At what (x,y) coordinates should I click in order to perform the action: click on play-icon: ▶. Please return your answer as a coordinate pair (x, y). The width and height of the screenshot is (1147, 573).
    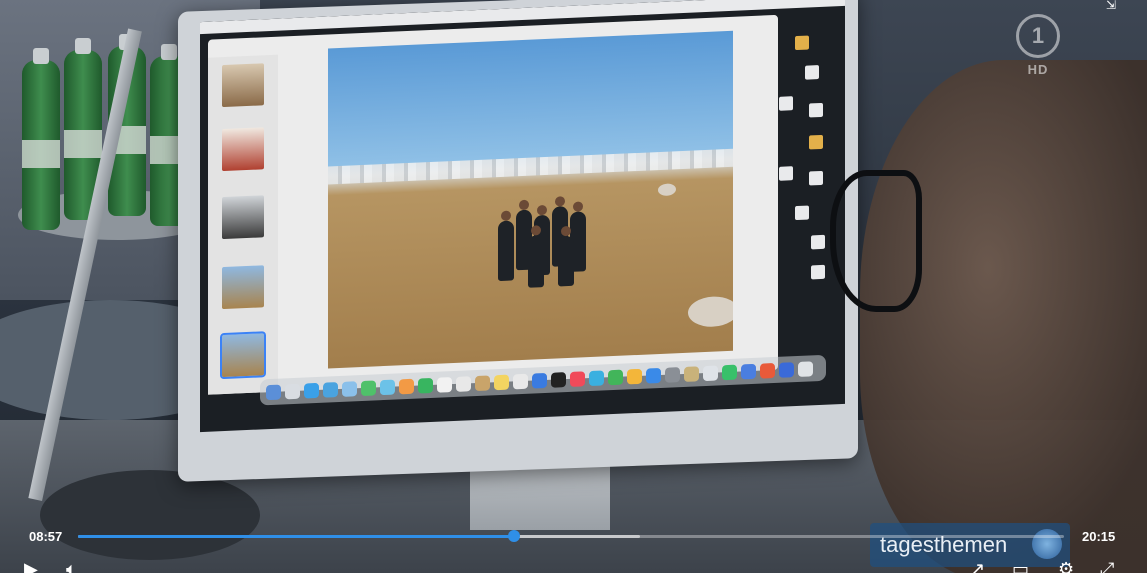
    Looking at the image, I should click on (31, 566).